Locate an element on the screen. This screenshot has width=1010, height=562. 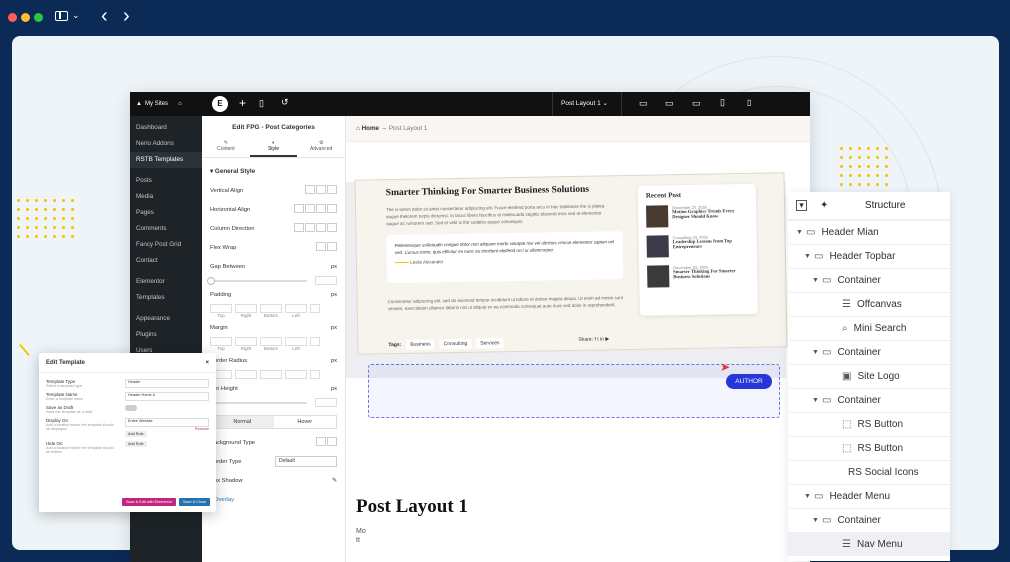
tab-hover: Hover is located at coordinates (305, 422).